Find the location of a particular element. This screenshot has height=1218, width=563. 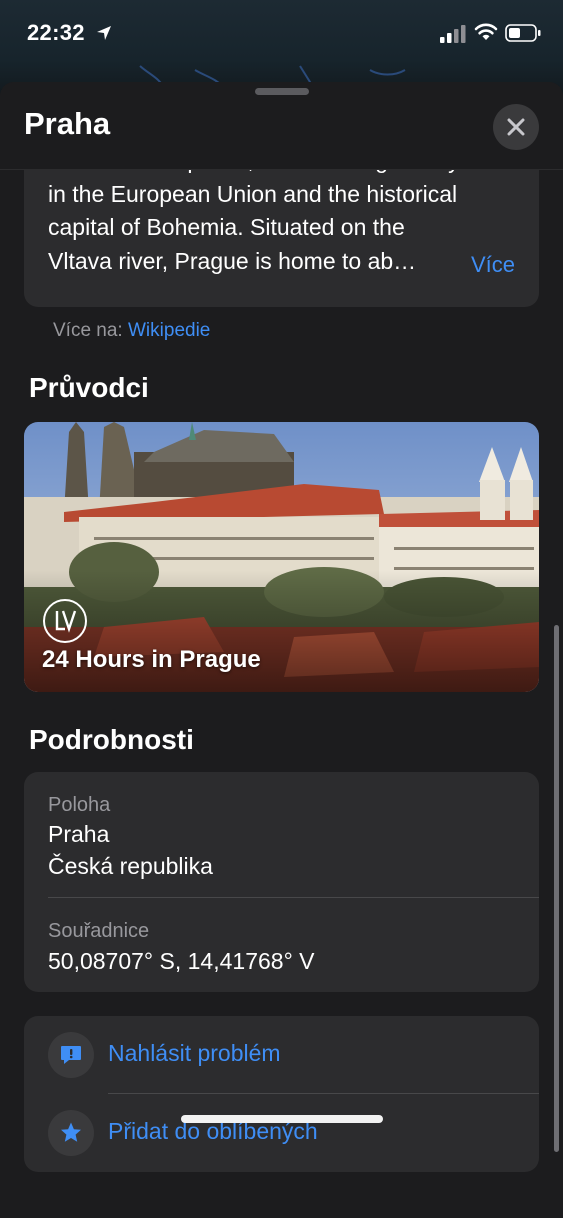

louis-vuitton-city-guide-logo is located at coordinates (65, 621).